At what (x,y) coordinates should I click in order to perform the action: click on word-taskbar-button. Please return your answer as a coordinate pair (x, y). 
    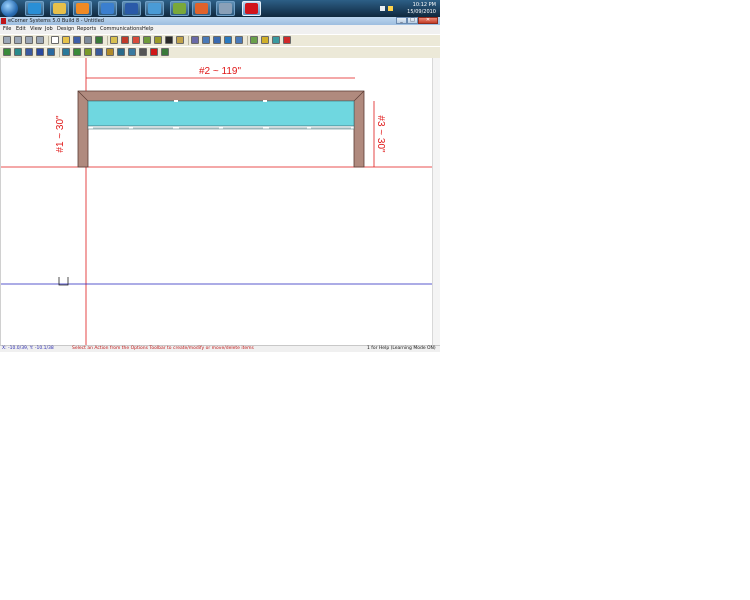
    Looking at the image, I should click on (131, 8).